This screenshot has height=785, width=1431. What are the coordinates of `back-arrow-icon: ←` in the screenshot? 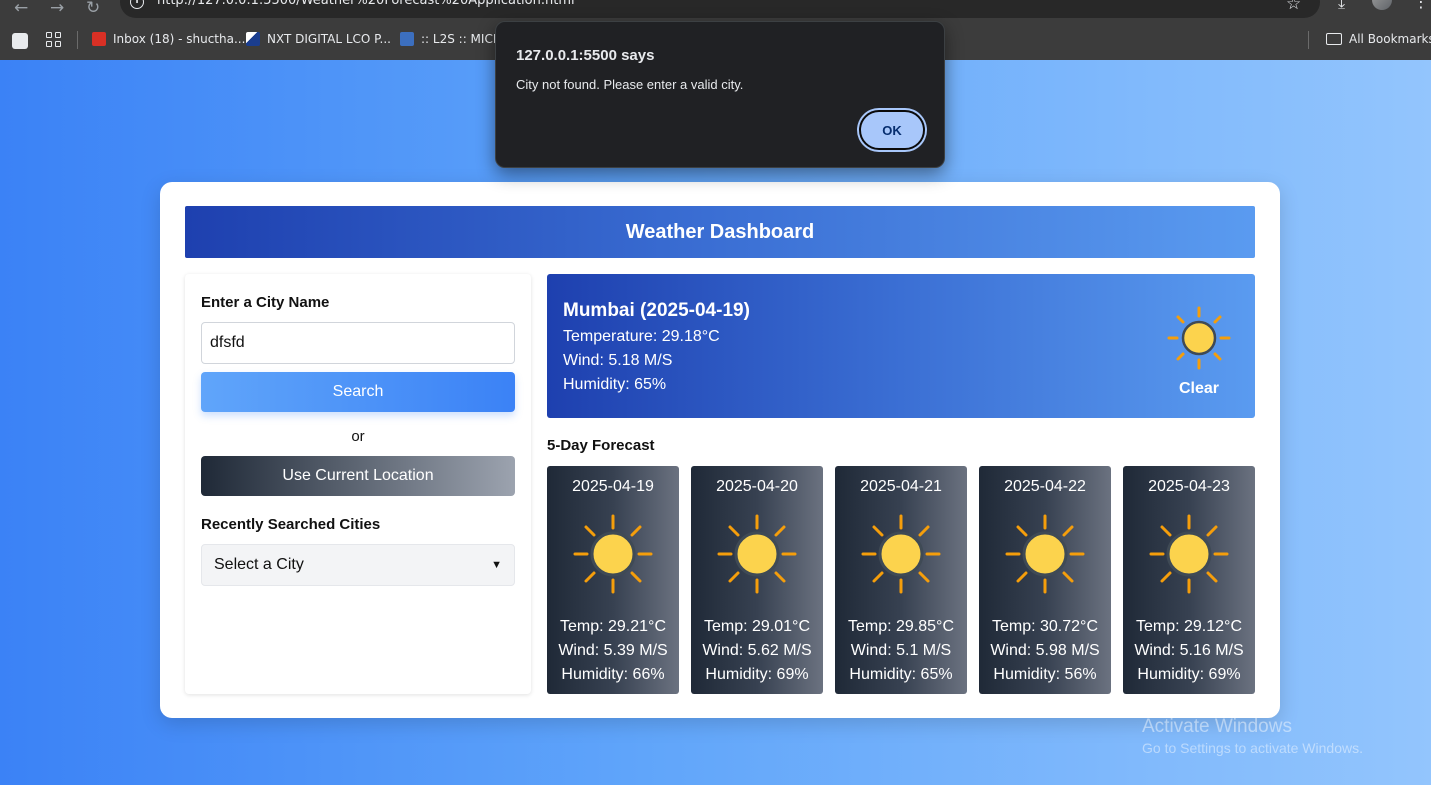 It's located at (21, 9).